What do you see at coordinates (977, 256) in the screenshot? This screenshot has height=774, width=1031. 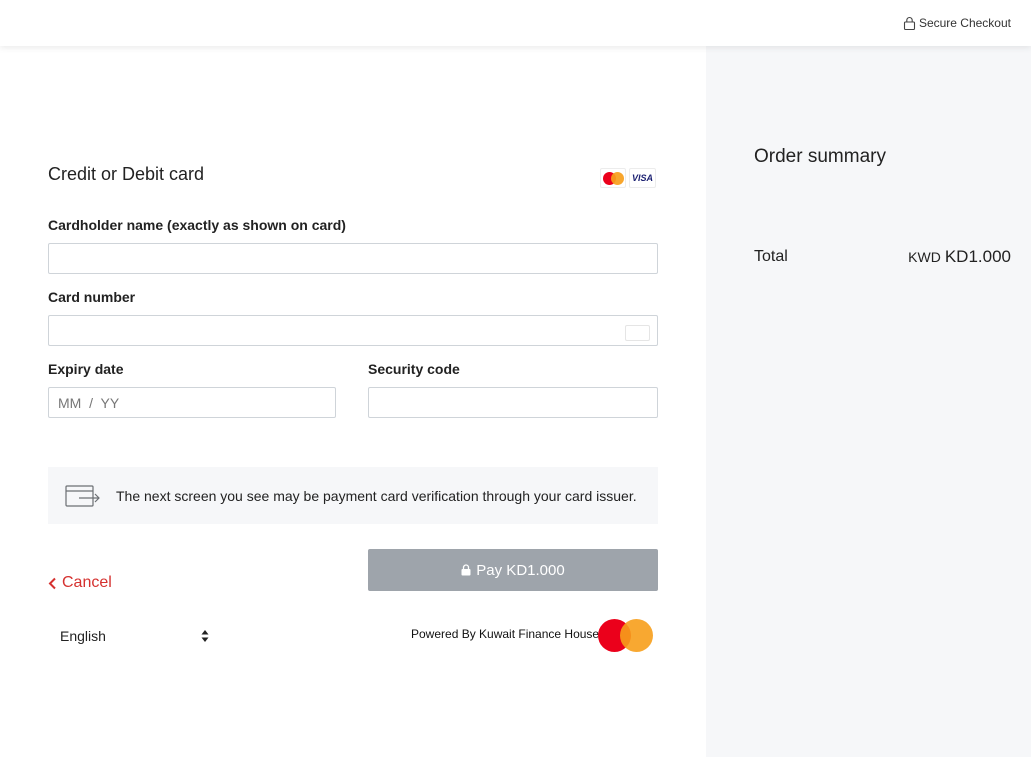 I see `total-amount-value: KD1.000` at bounding box center [977, 256].